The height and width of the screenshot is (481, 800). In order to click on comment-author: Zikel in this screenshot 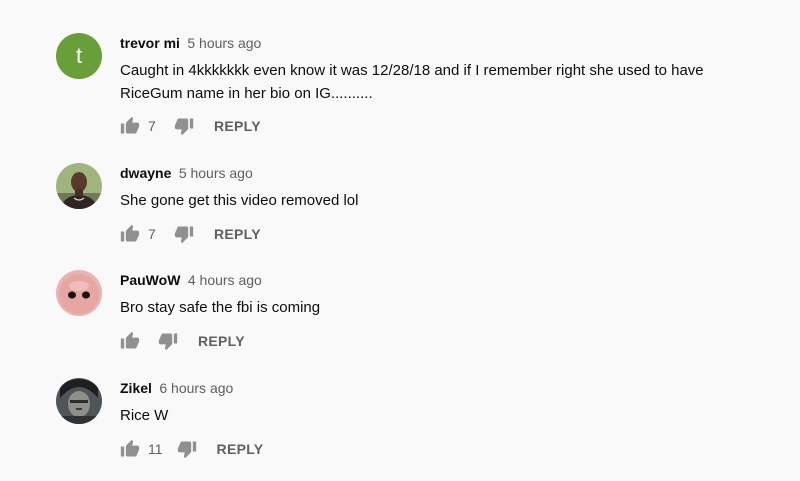, I will do `click(136, 388)`.